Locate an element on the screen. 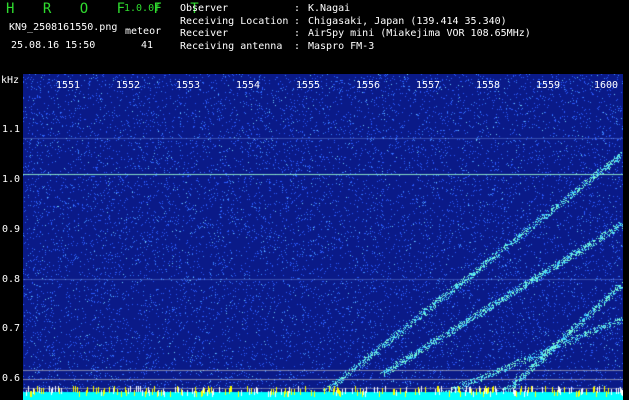 This screenshot has width=629, height=400. y-tick-label: 0.6 is located at coordinates (11, 378).